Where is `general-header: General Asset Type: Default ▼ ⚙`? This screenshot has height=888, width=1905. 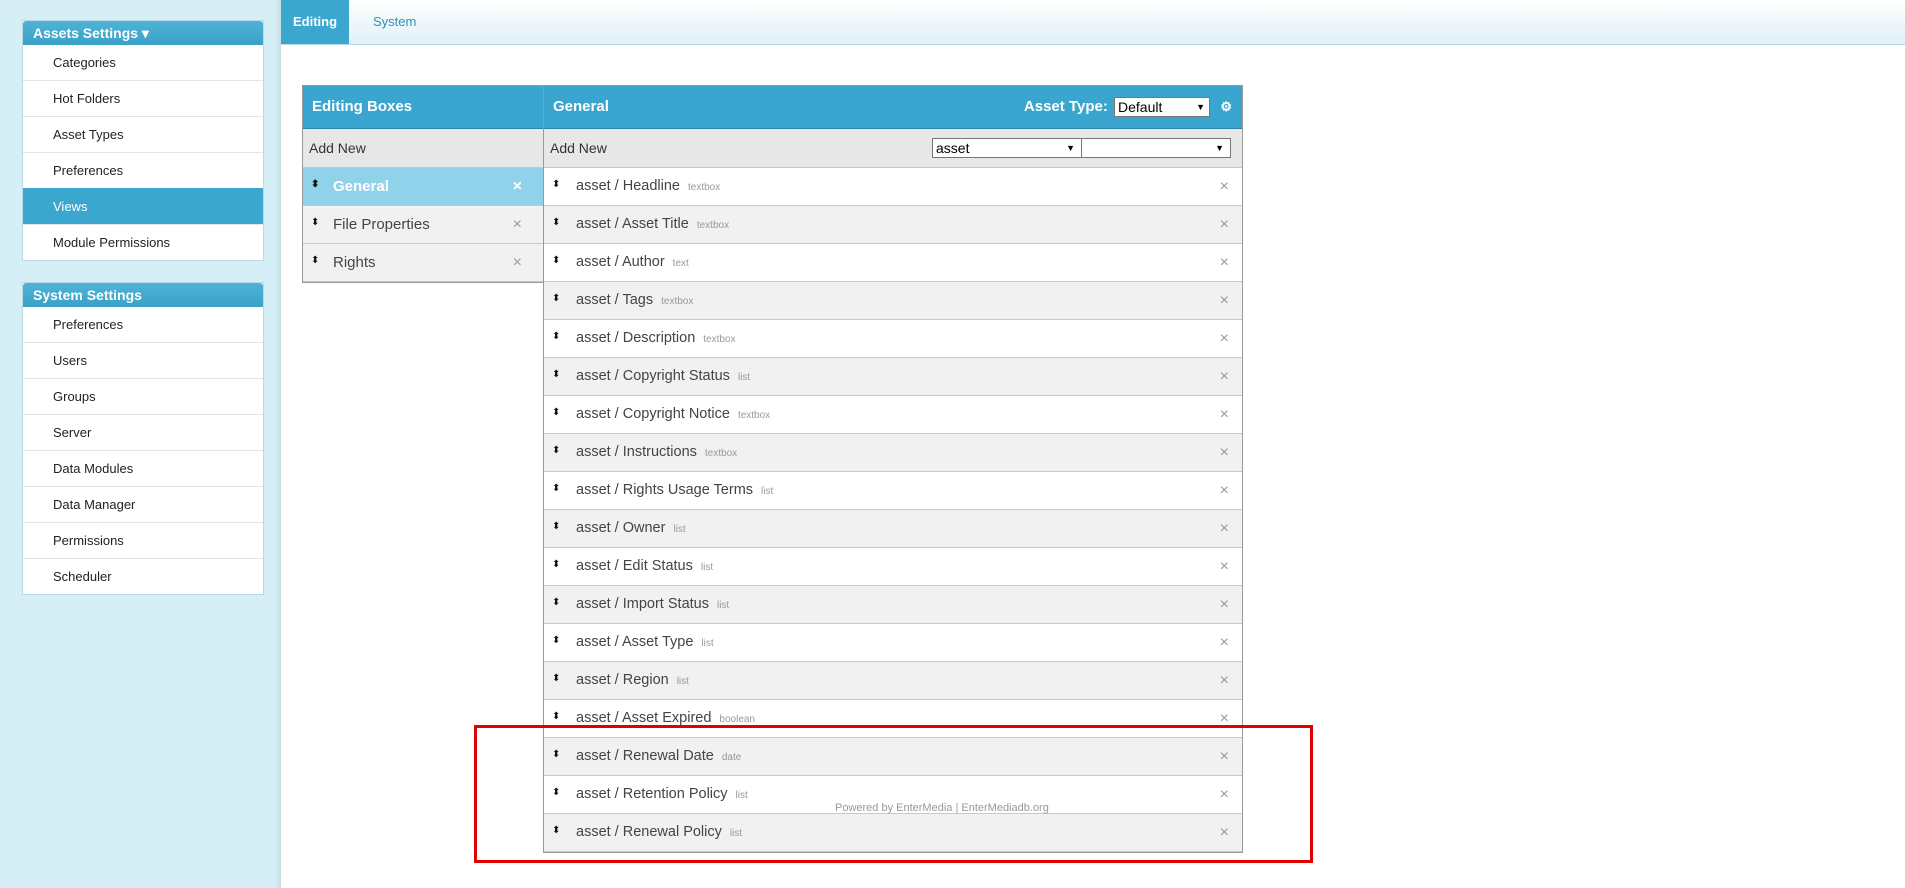 general-header: General Asset Type: Default ▼ ⚙ is located at coordinates (893, 107).